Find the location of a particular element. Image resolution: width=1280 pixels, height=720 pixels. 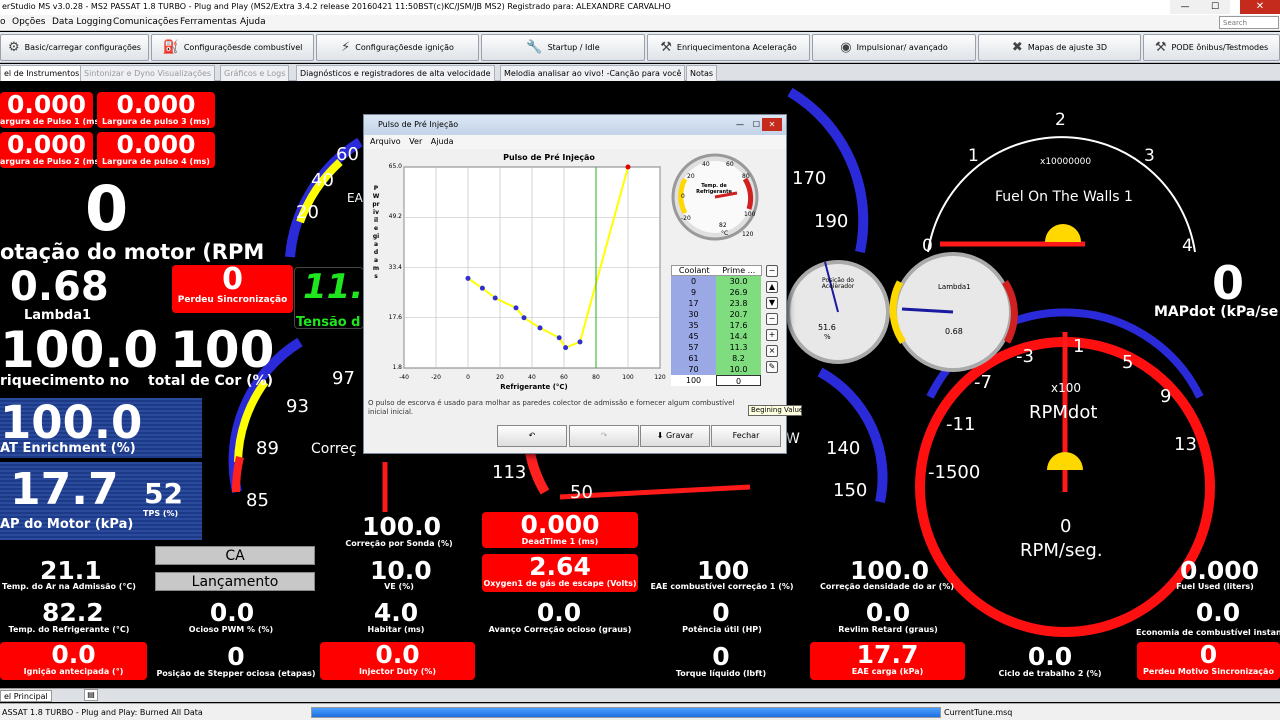

table-cell-prime: 26.9 is located at coordinates (738, 292).